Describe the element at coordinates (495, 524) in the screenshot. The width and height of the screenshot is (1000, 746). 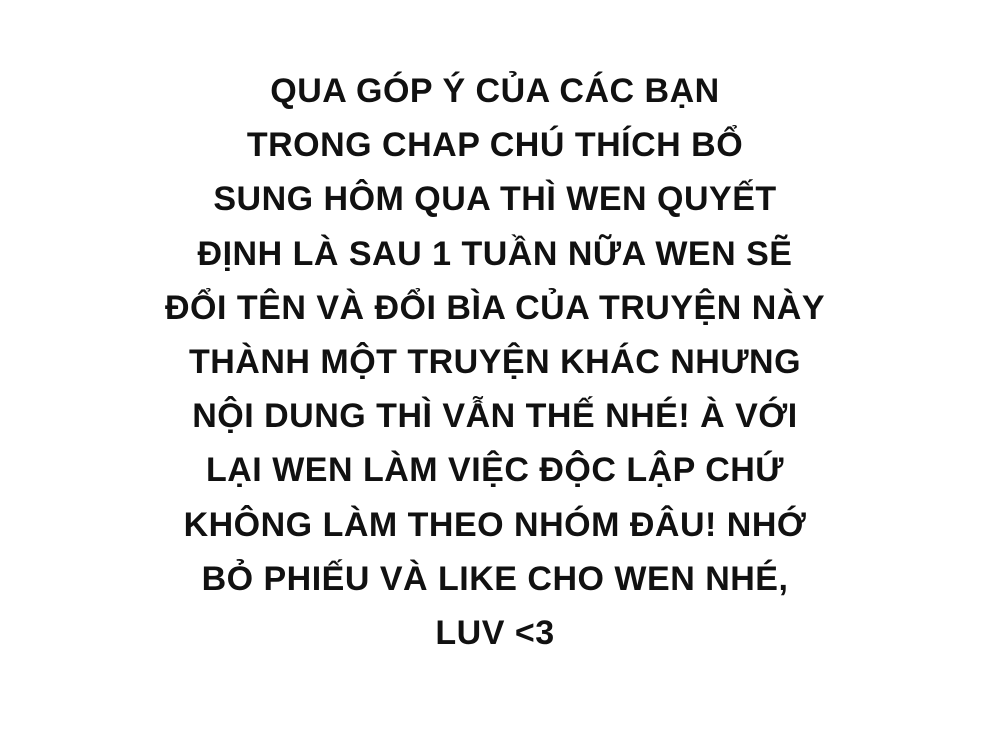
I see `note-line: KHÔNG LÀM THEO NHÓM ĐÂU! NHỚ` at that location.